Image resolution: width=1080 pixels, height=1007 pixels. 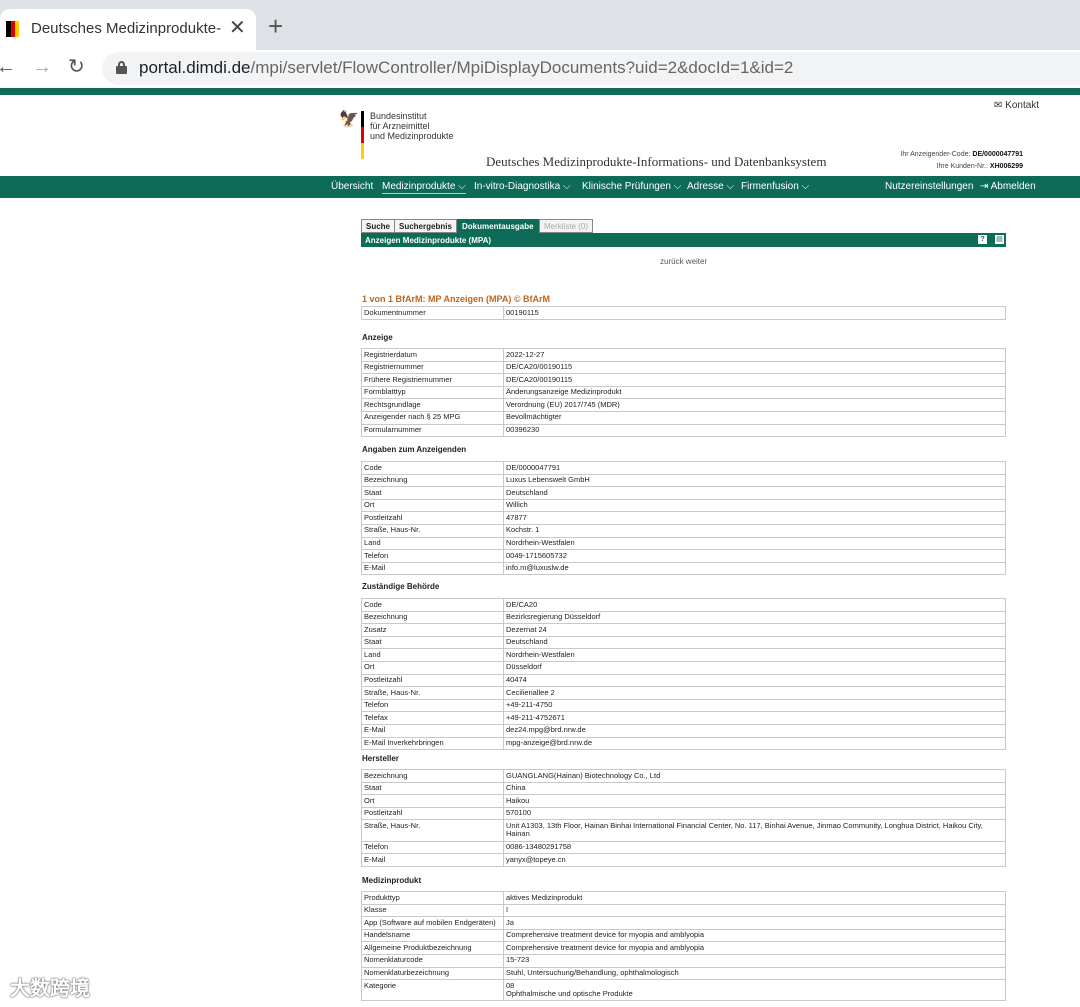 What do you see at coordinates (683, 556) in the screenshot?
I see `table-row: Telefon 0049-1715605732` at bounding box center [683, 556].